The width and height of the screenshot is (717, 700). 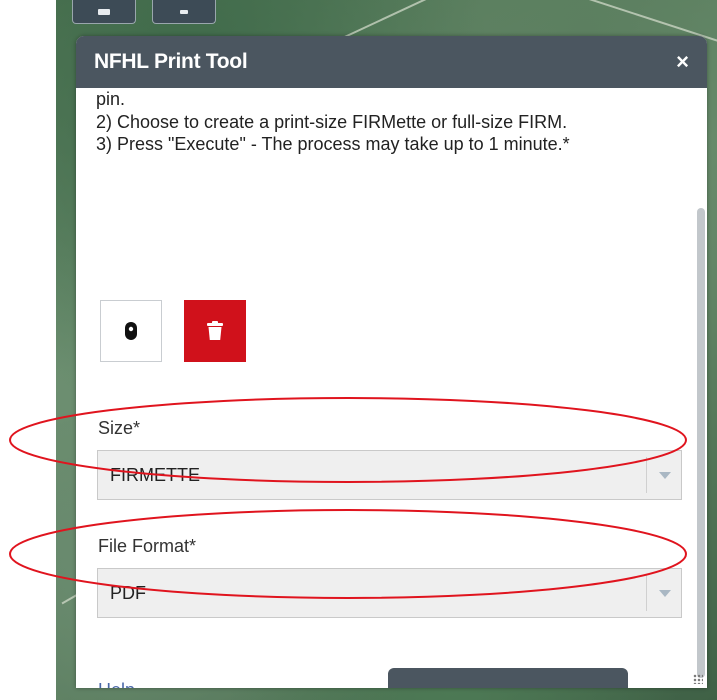 What do you see at coordinates (508, 678) in the screenshot?
I see `run-button: Run` at bounding box center [508, 678].